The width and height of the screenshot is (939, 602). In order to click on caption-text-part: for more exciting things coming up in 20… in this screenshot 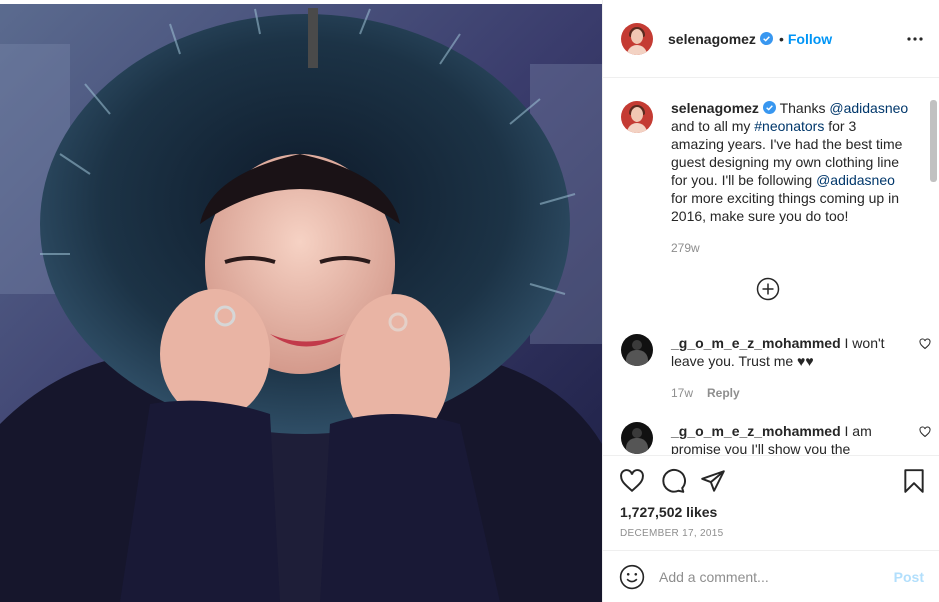, I will do `click(785, 207)`.